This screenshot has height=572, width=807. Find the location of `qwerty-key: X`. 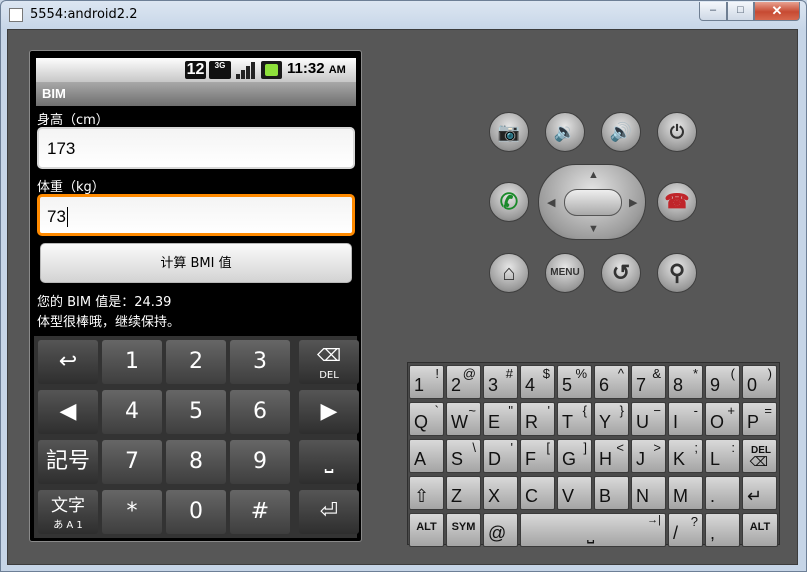

qwerty-key: X is located at coordinates (500, 493).